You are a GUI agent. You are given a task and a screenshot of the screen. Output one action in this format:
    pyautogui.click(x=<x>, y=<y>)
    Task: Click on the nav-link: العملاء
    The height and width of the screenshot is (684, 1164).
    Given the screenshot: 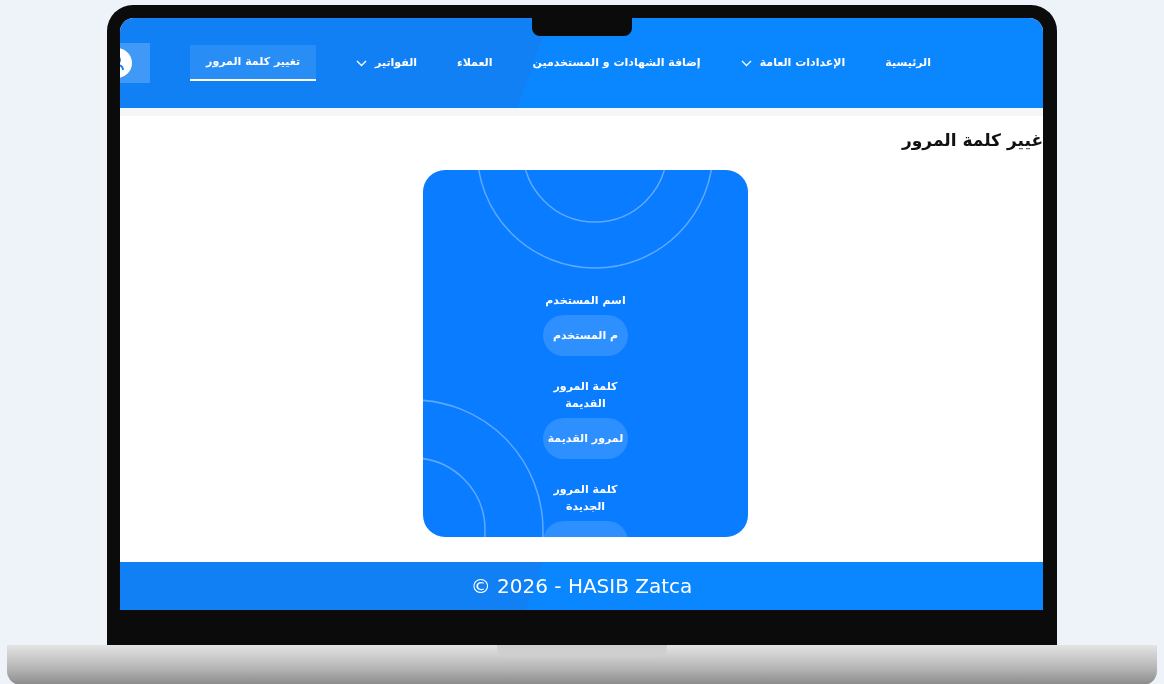 What is the action you would take?
    pyautogui.click(x=475, y=63)
    